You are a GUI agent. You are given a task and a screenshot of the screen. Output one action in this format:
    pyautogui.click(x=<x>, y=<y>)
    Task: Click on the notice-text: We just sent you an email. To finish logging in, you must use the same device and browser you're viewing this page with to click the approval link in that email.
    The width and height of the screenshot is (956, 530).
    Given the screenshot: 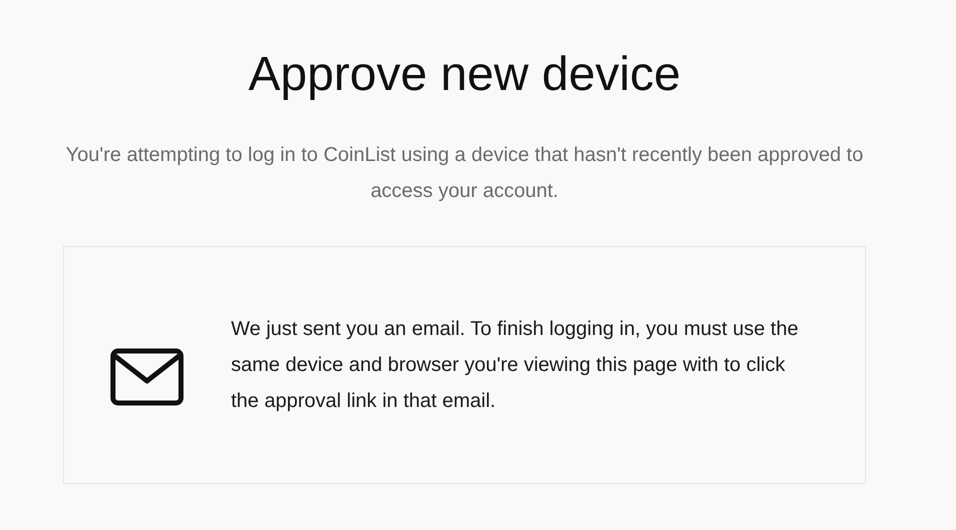 What is the action you would take?
    pyautogui.click(x=515, y=365)
    